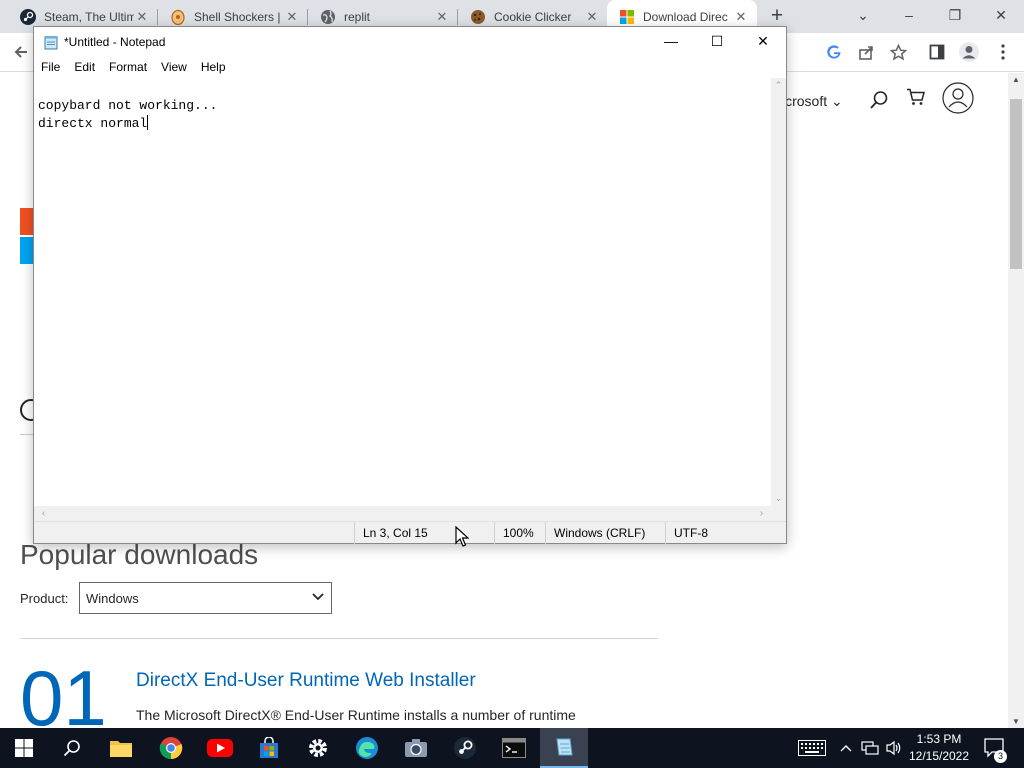 Image resolution: width=1024 pixels, height=768 pixels. Describe the element at coordinates (84, 68) in the screenshot. I see `menu-edit: Edit` at that location.